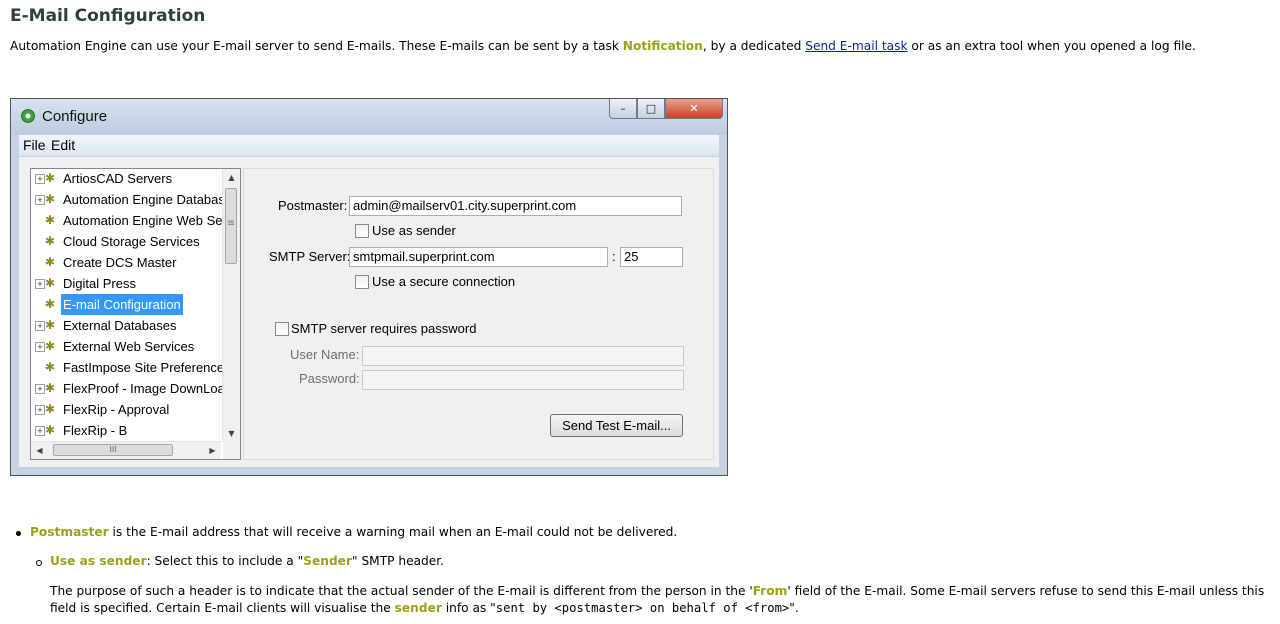 This screenshot has height=624, width=1280. Describe the element at coordinates (694, 109) in the screenshot. I see `close-button: ✕` at that location.